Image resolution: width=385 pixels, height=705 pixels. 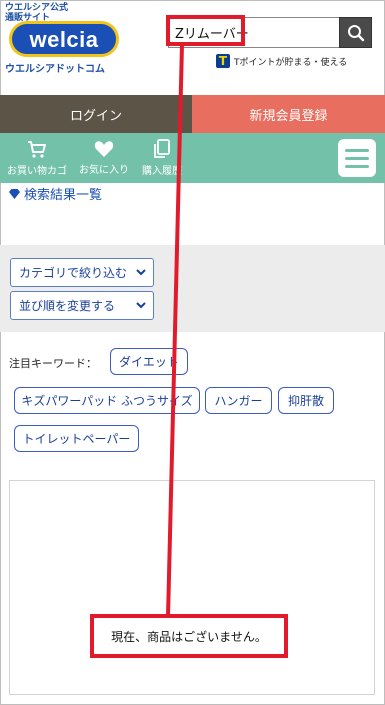 I want to click on category-filter-select: カテゴリで絞り込む, so click(x=82, y=272).